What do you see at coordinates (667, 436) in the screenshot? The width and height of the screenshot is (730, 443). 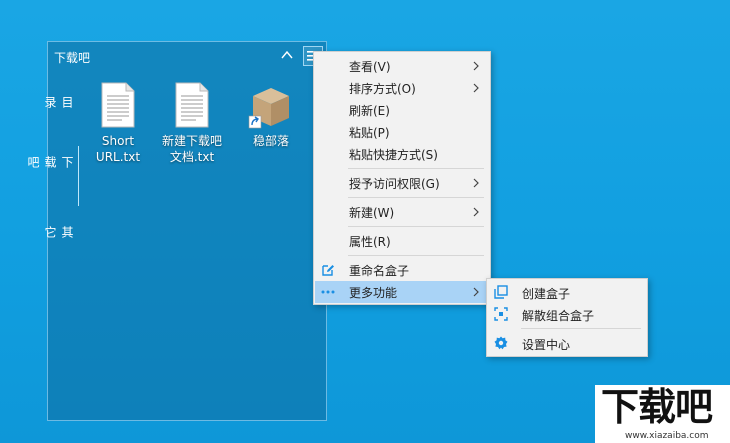 I see `watermark-url: www.xiazaiba.com` at bounding box center [667, 436].